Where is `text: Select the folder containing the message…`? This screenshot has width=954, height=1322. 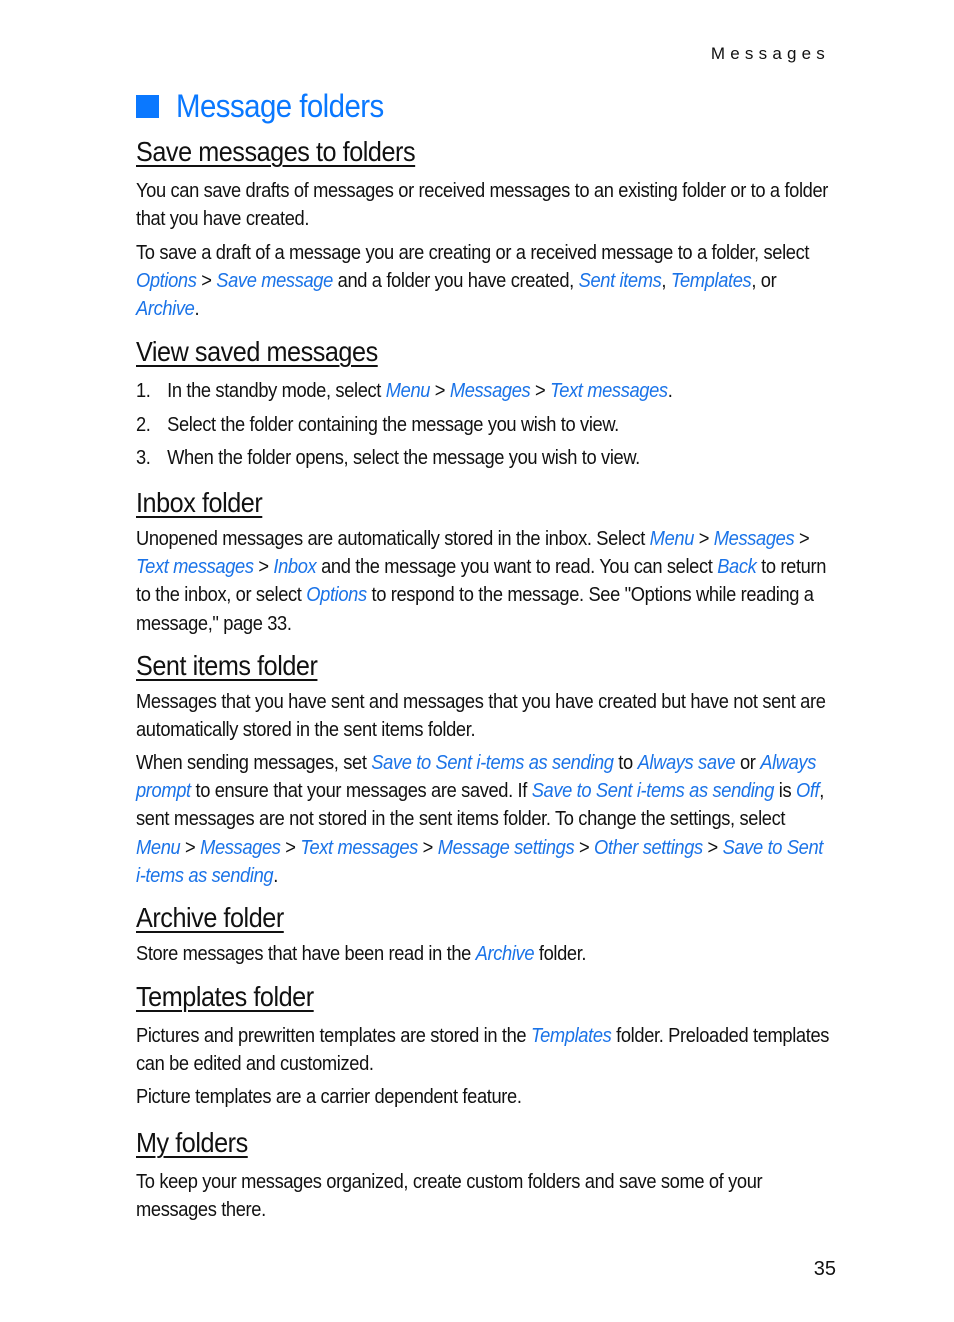
text: Select the folder containing the message… is located at coordinates (393, 425).